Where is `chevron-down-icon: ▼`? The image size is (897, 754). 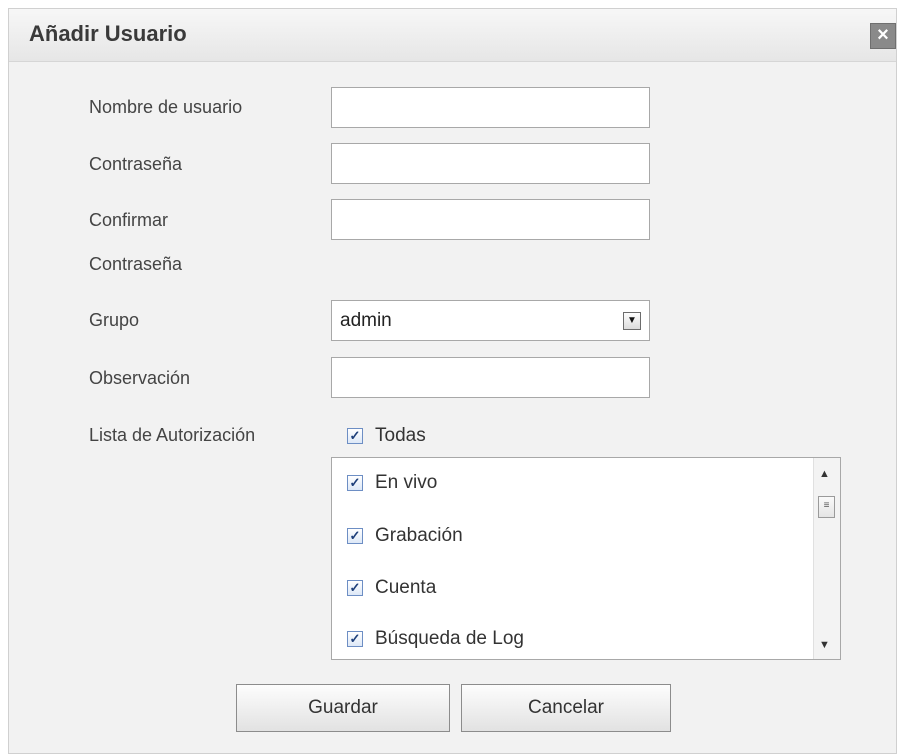
chevron-down-icon: ▼ is located at coordinates (632, 321).